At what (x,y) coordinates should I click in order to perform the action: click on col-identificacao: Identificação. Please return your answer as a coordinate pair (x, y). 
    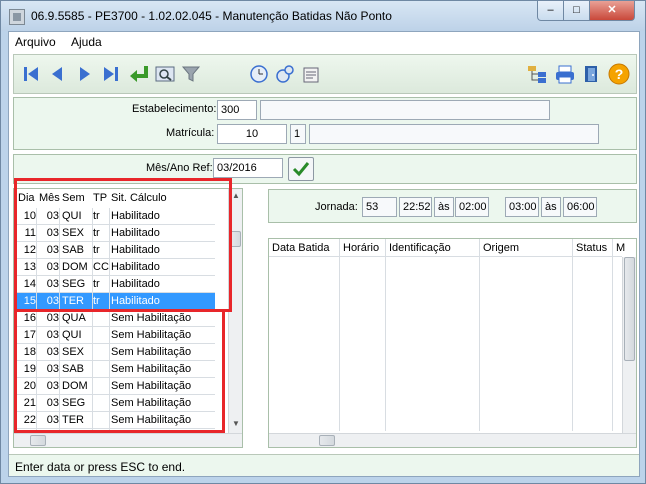
    Looking at the image, I should click on (420, 248).